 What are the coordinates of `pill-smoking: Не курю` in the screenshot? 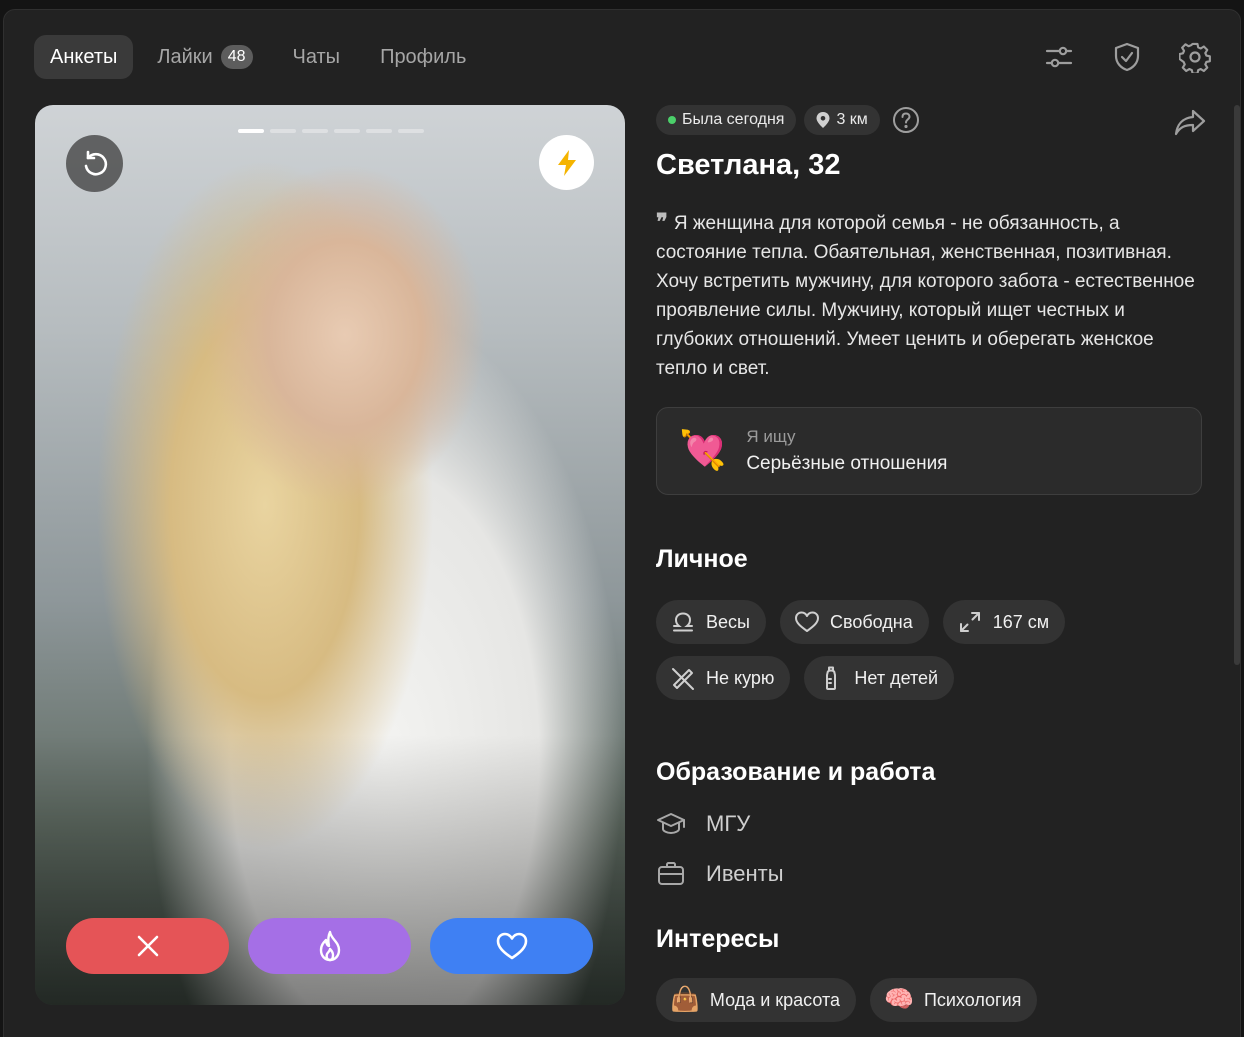 It's located at (723, 678).